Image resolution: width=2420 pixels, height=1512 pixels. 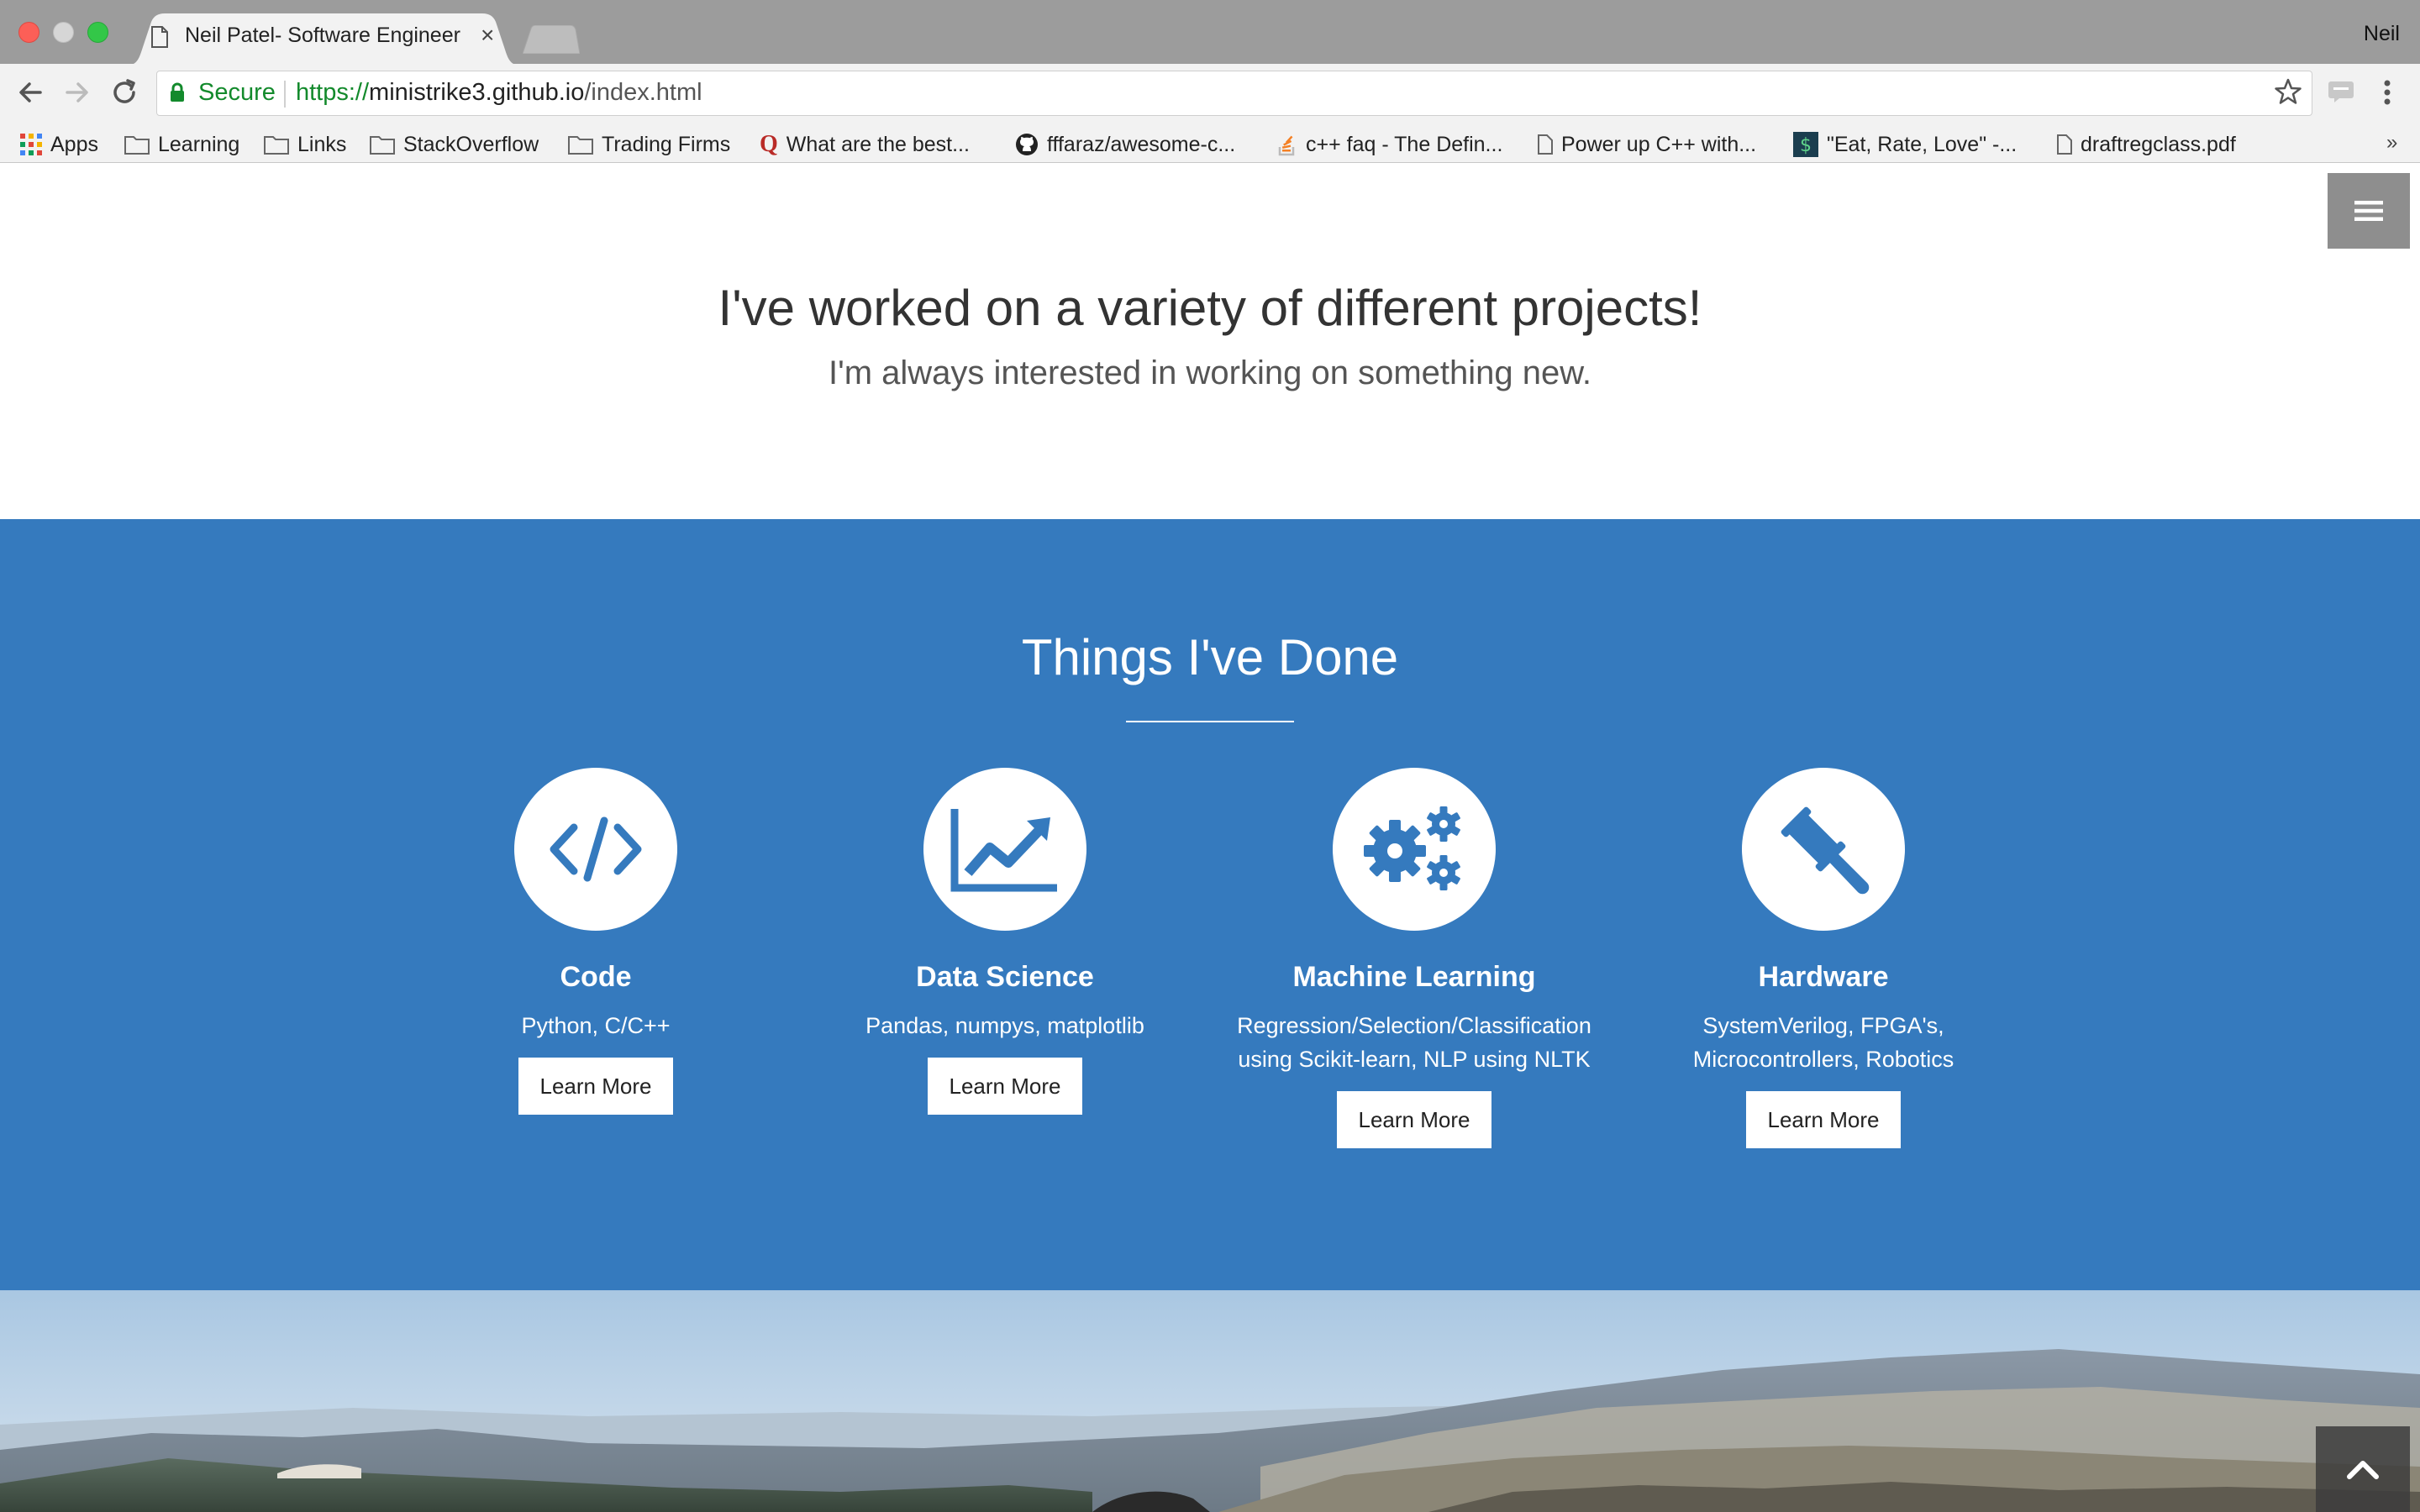 I want to click on tab-close-icon: ×, so click(x=487, y=35).